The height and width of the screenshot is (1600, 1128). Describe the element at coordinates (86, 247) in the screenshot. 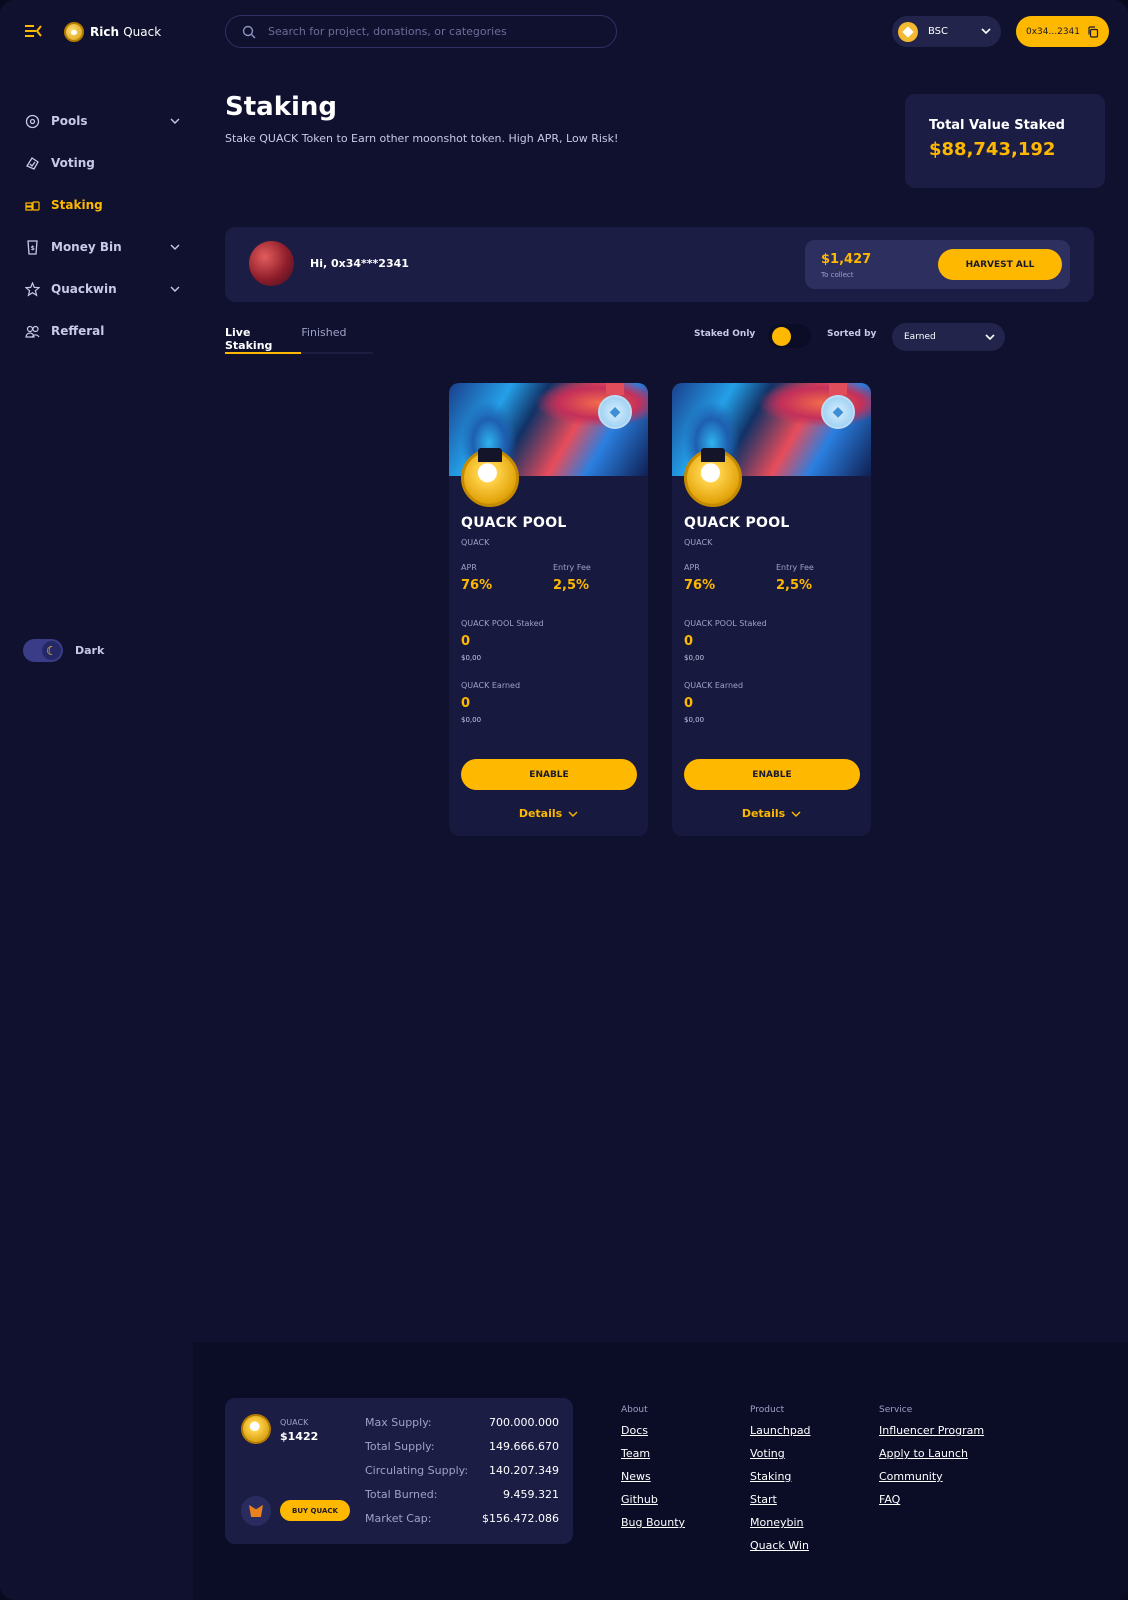

I see `sidebar-item-label: Money Bin` at that location.